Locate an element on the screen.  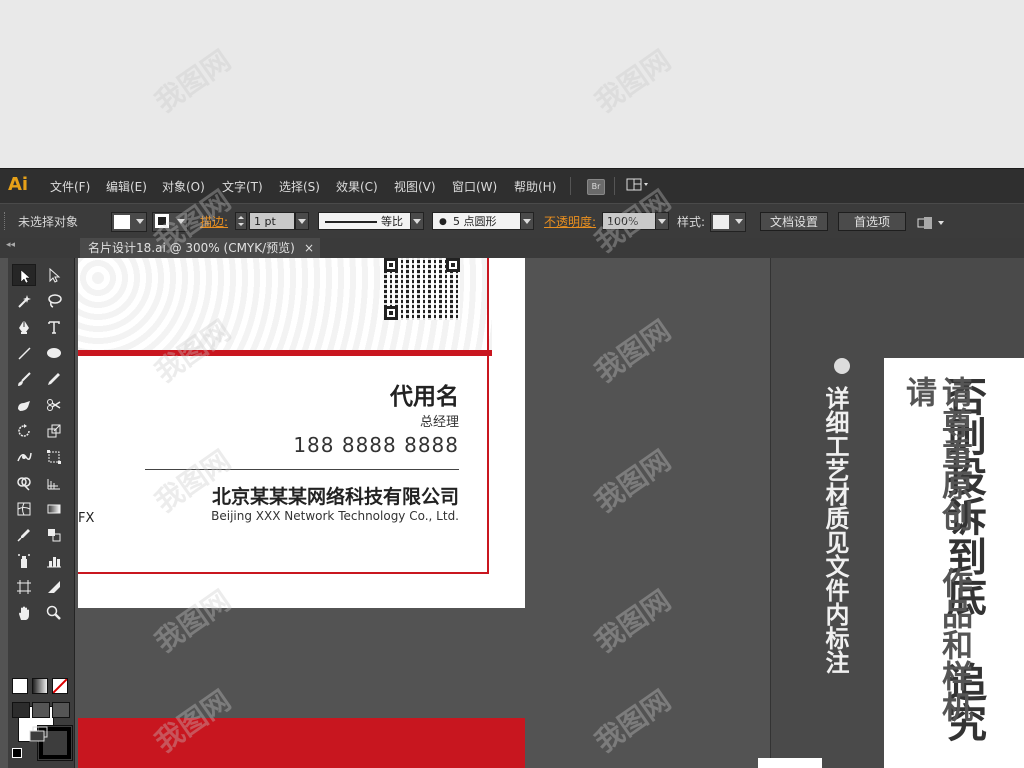
qr-code is located at coordinates (422, 289).